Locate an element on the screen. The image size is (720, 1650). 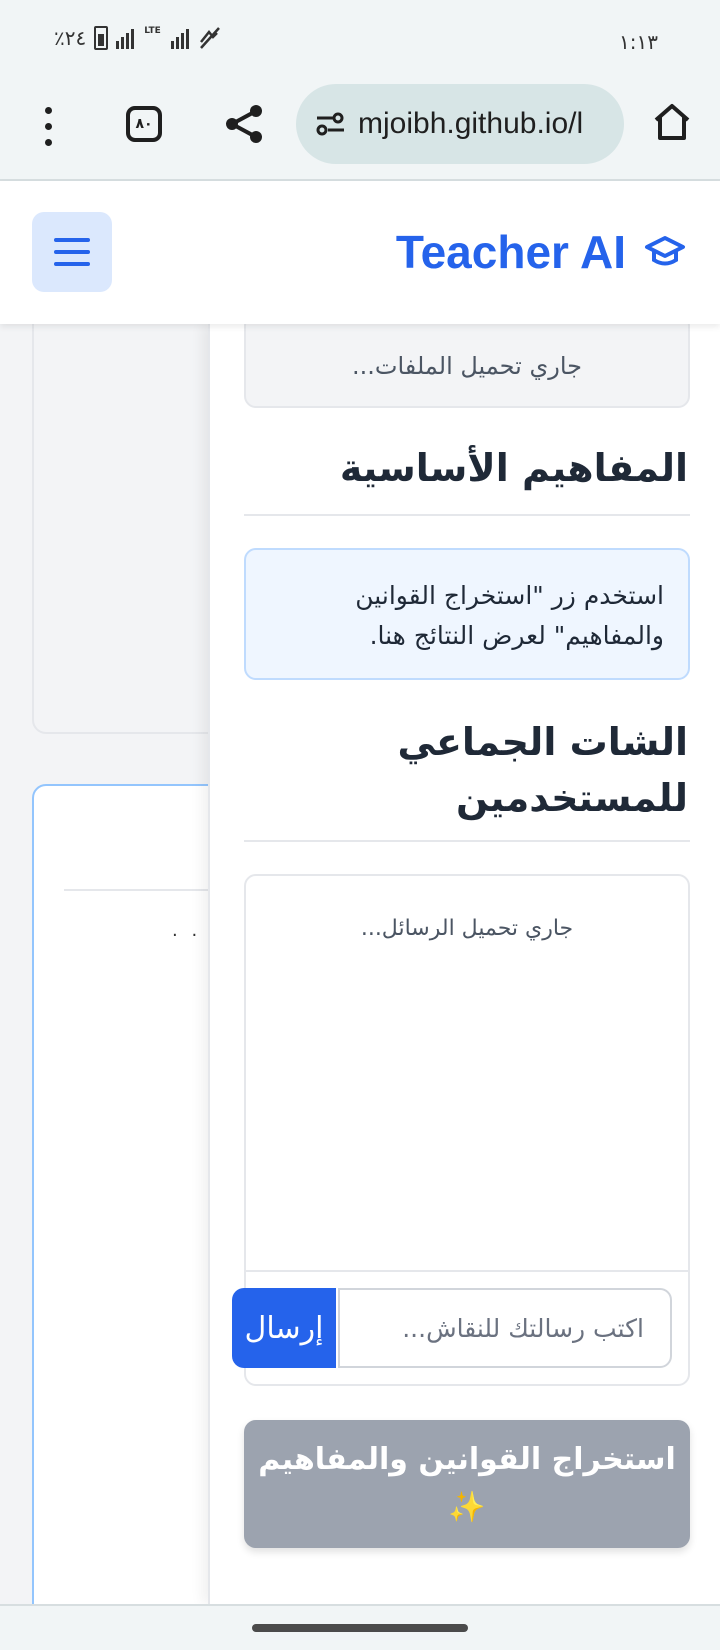
battery-icon is located at coordinates (101, 38).